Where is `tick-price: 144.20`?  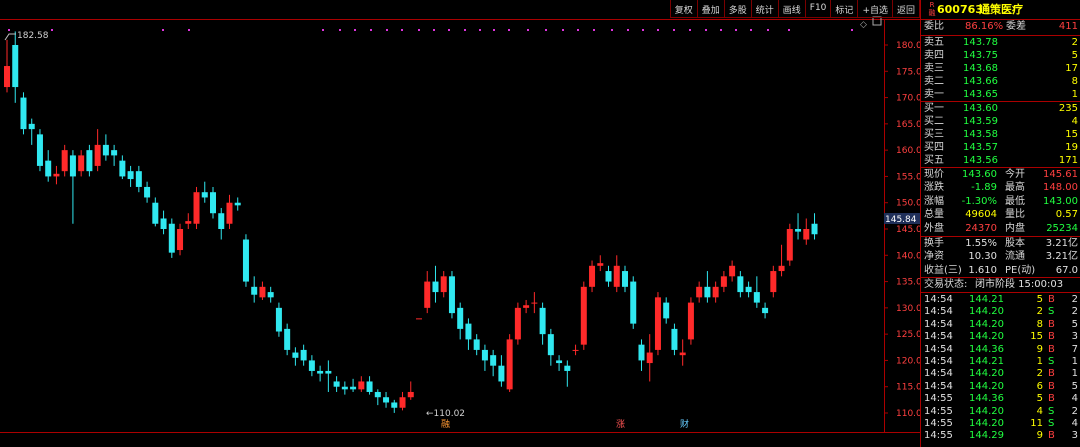
tick-price: 144.20 is located at coordinates (986, 324).